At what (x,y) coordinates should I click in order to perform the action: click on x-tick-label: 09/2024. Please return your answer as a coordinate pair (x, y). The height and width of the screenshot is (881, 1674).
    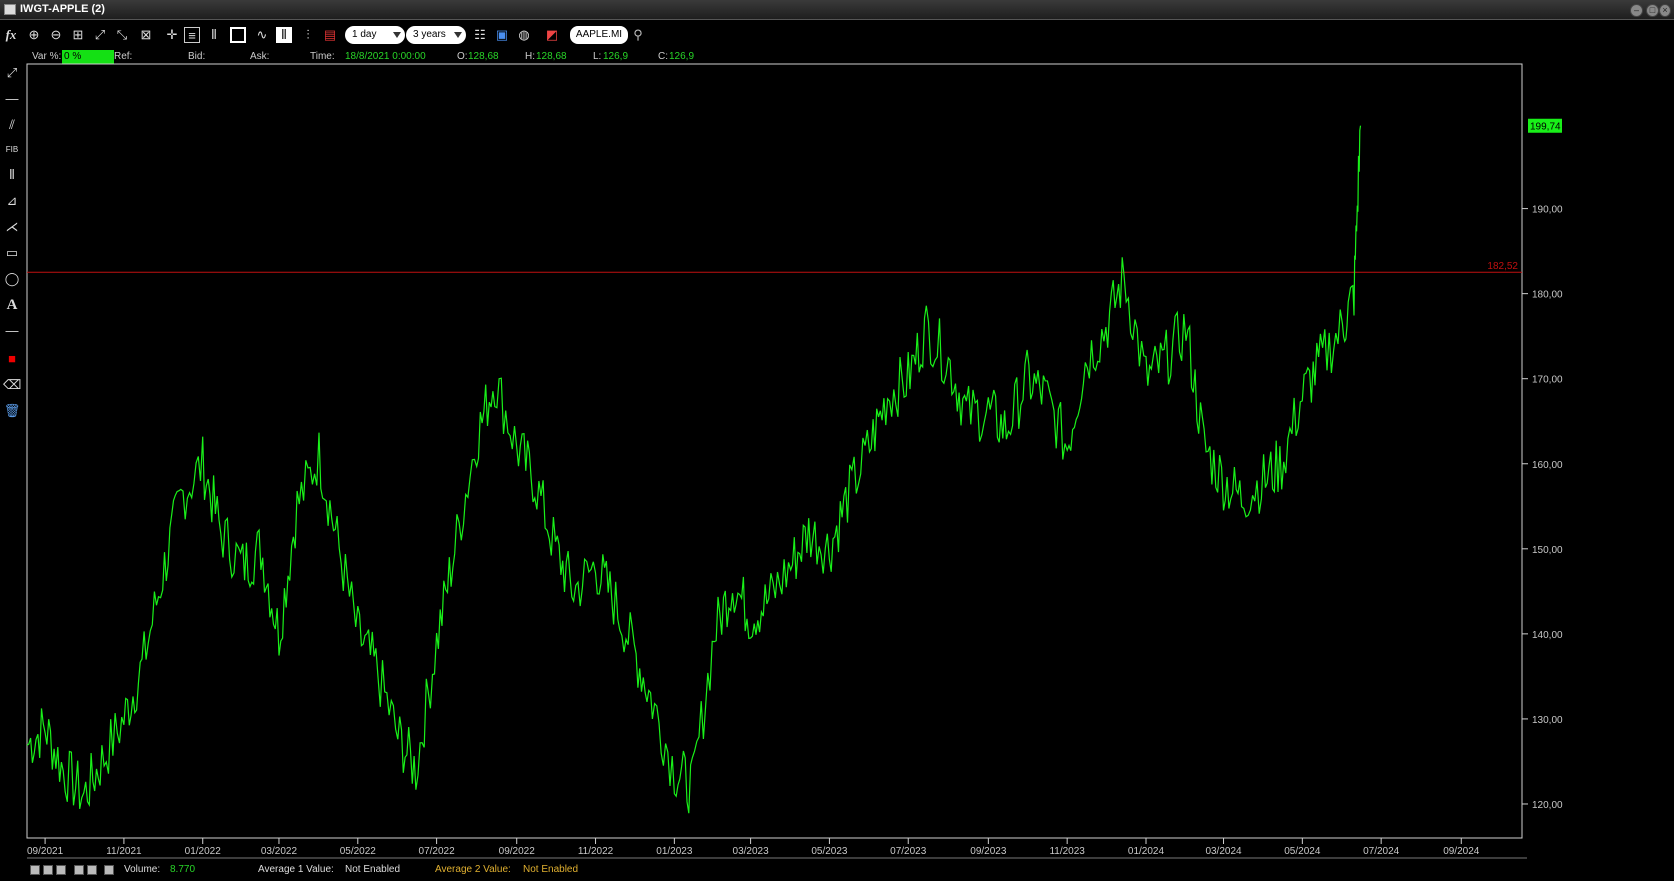
    Looking at the image, I should click on (1461, 851).